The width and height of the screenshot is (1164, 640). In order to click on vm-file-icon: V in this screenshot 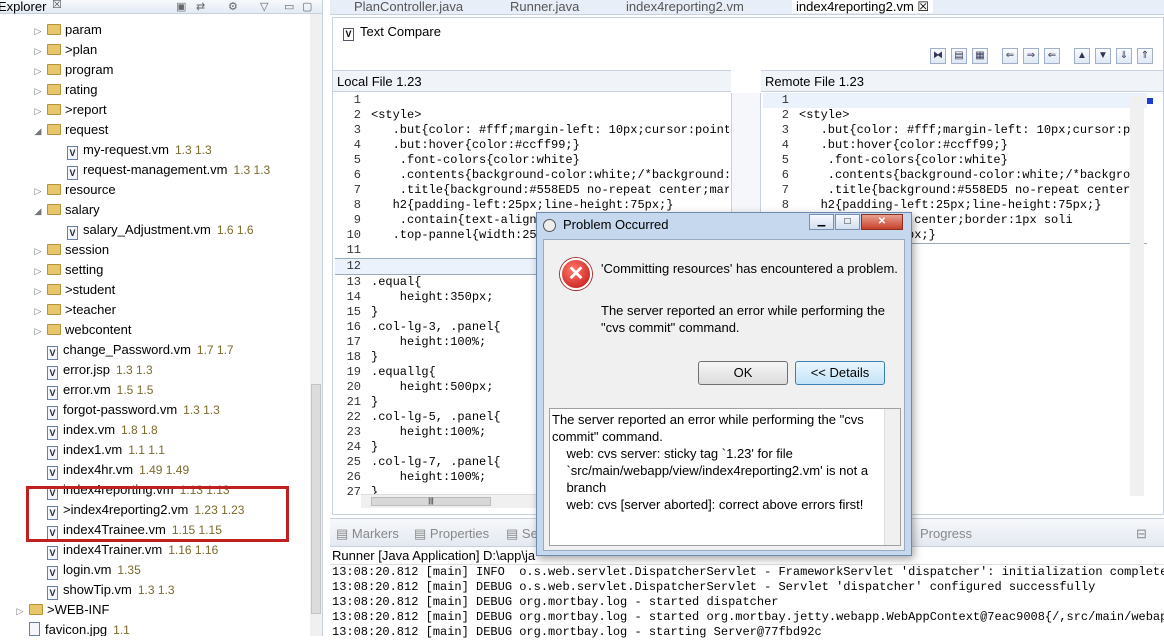, I will do `click(52, 573)`.